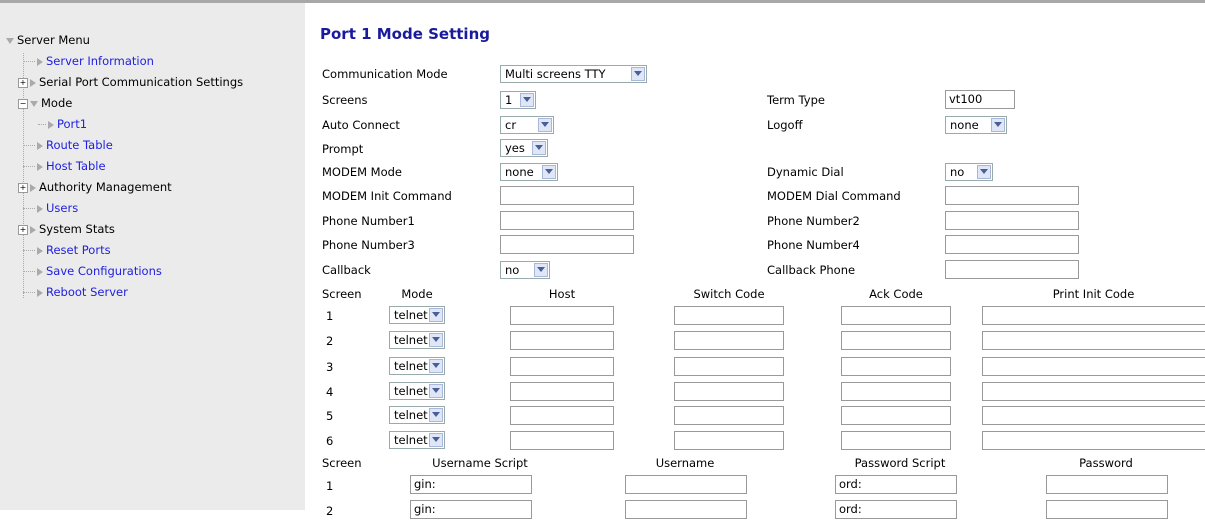  Describe the element at coordinates (92, 271) in the screenshot. I see `sidebar-item-save-configurations: Save Configurations` at that location.